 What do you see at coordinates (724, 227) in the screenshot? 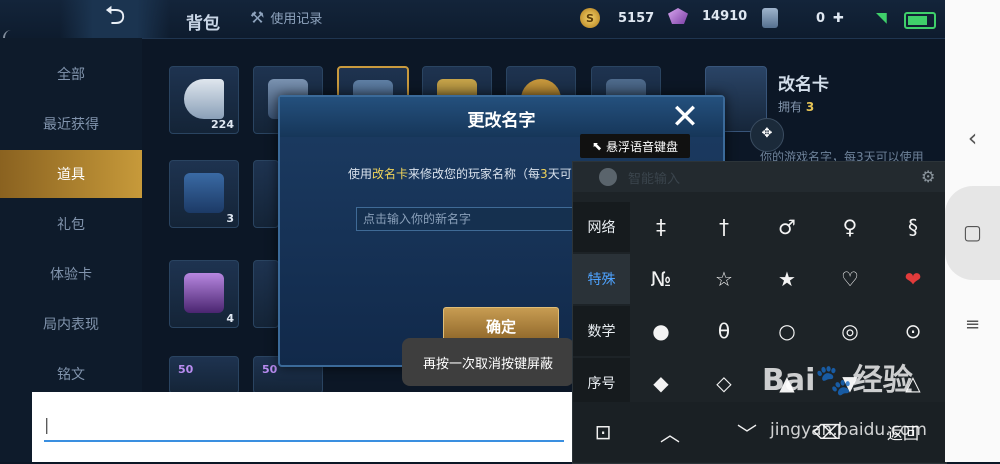
I see `symbol-key: †` at bounding box center [724, 227].